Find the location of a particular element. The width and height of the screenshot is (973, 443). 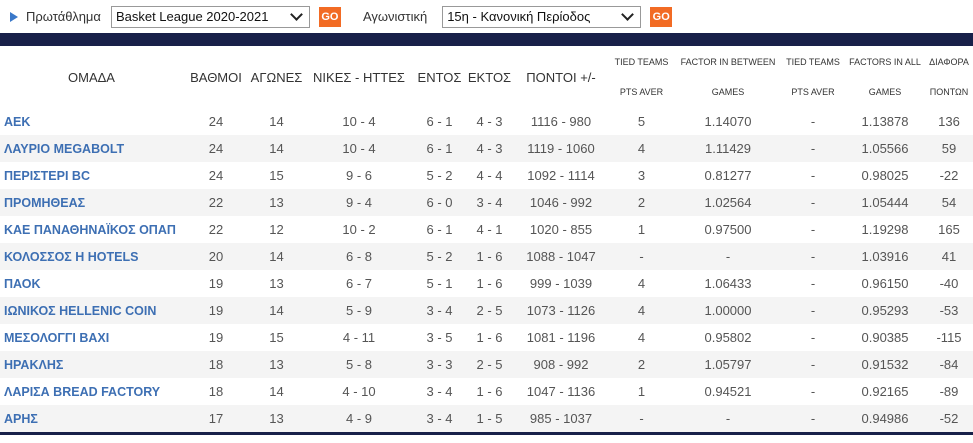

header-points-diff-line1: ΔΙΑΦΟΡΑ is located at coordinates (949, 62).